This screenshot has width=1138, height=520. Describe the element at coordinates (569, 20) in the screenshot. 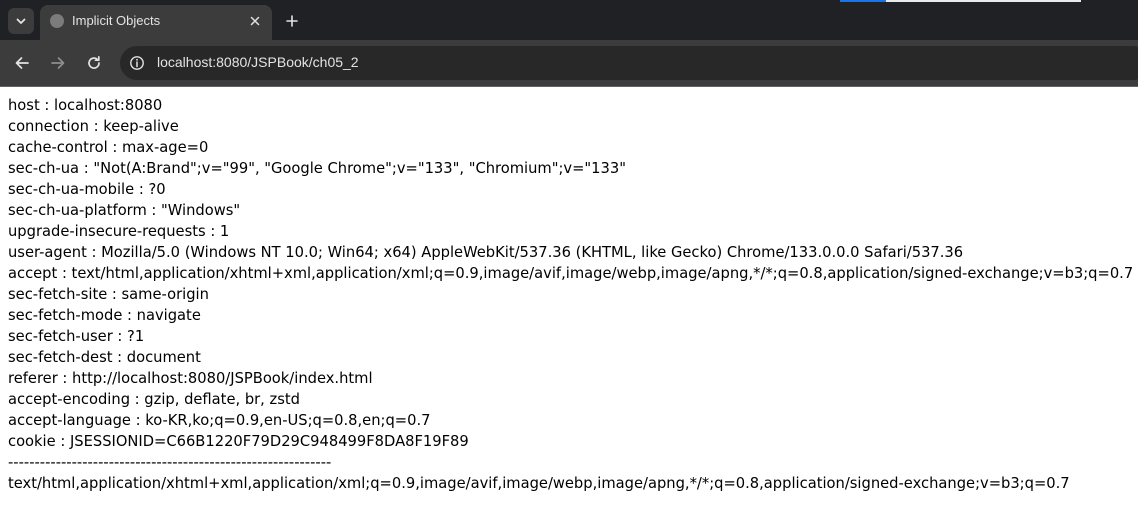

I see `browser-tabstrip: Implicit Objects` at that location.